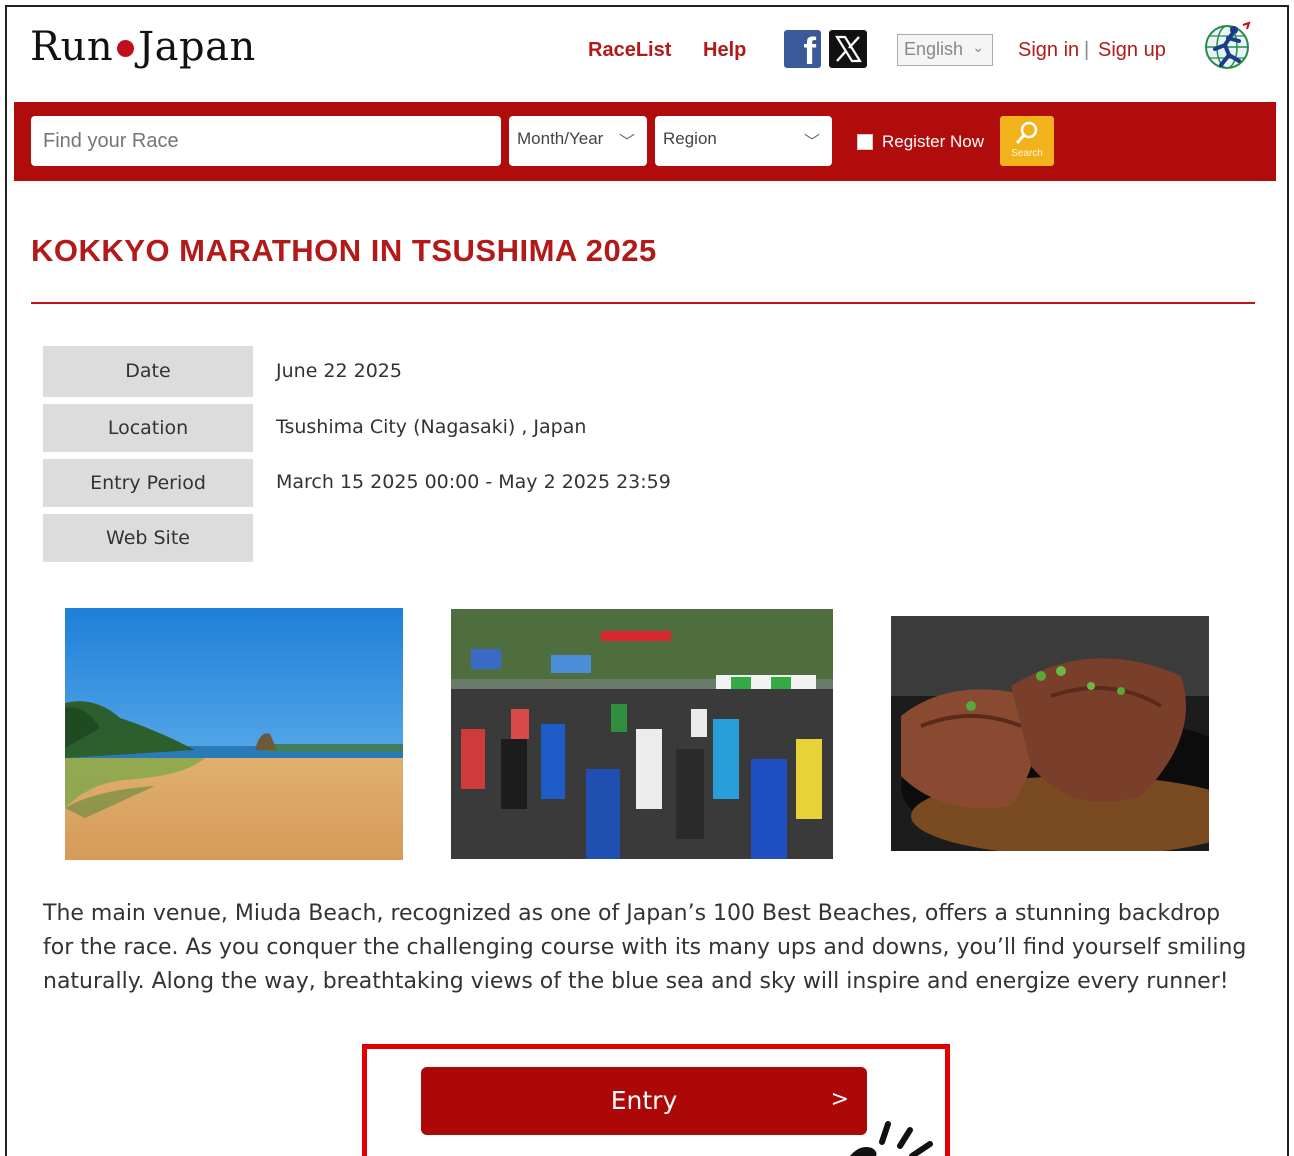 The height and width of the screenshot is (1156, 1294). I want to click on chevron-down-icon: ⌄, so click(978, 47).